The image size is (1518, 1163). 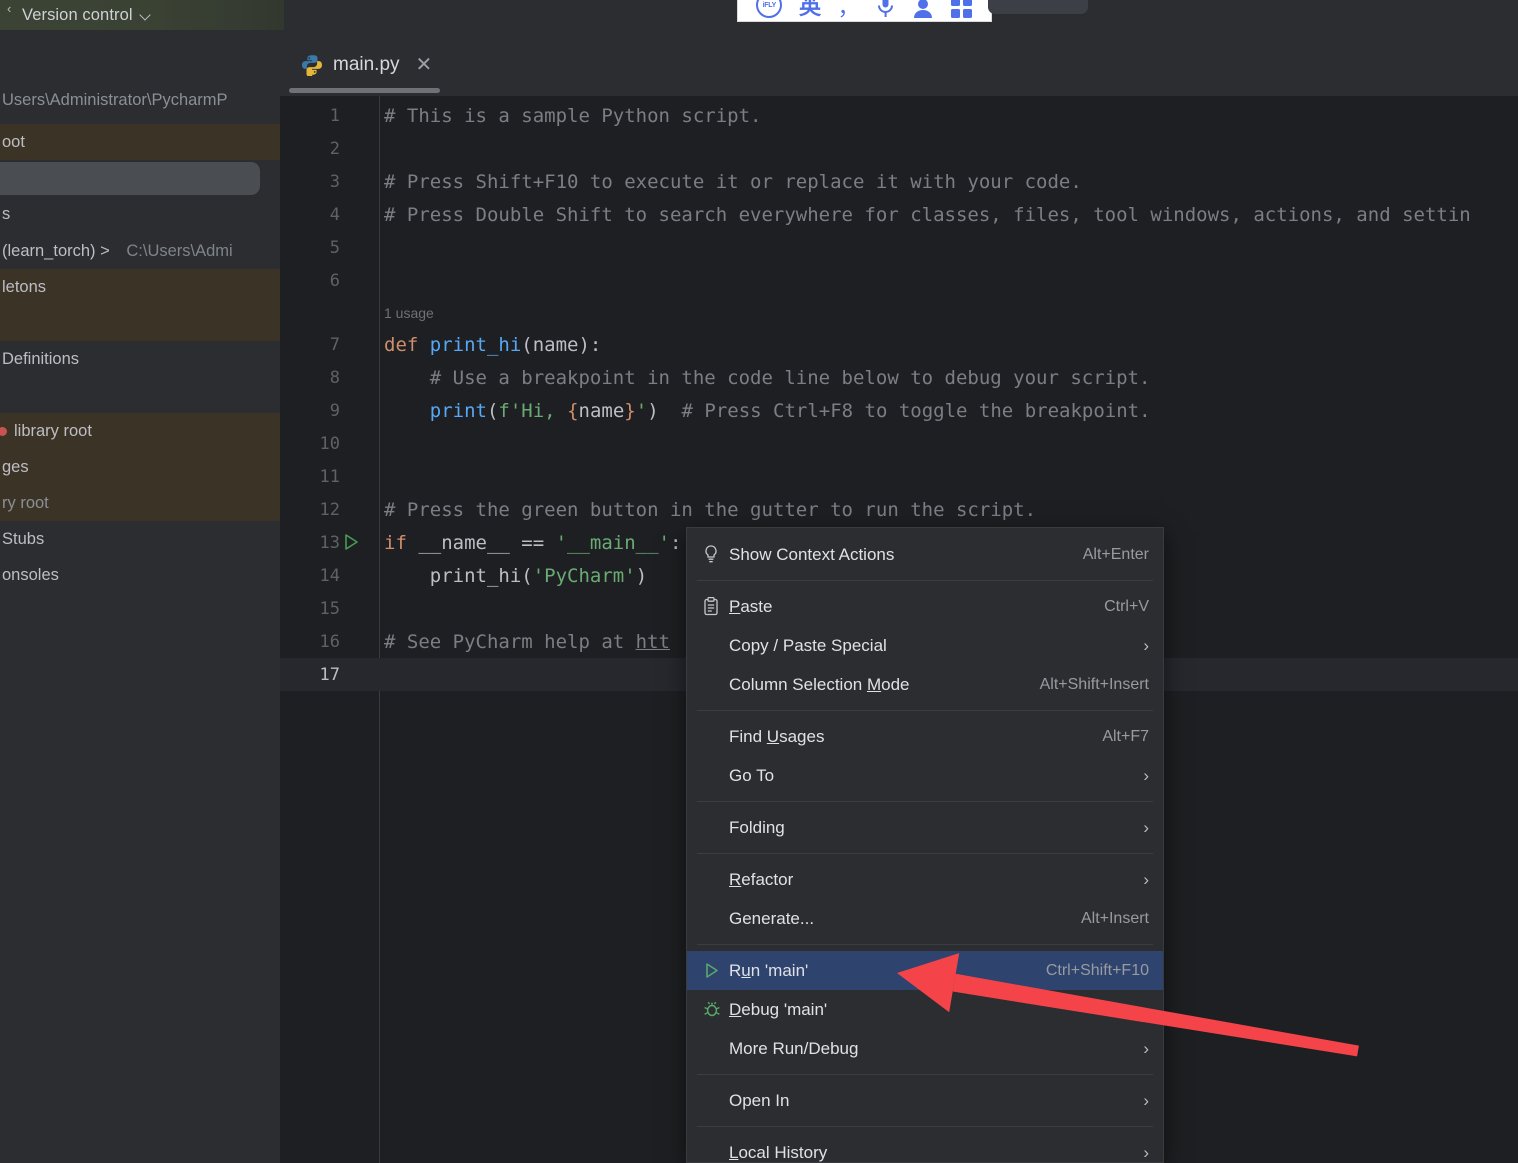 What do you see at coordinates (810, 9) in the screenshot?
I see `ime-language-mode-button: 英` at bounding box center [810, 9].